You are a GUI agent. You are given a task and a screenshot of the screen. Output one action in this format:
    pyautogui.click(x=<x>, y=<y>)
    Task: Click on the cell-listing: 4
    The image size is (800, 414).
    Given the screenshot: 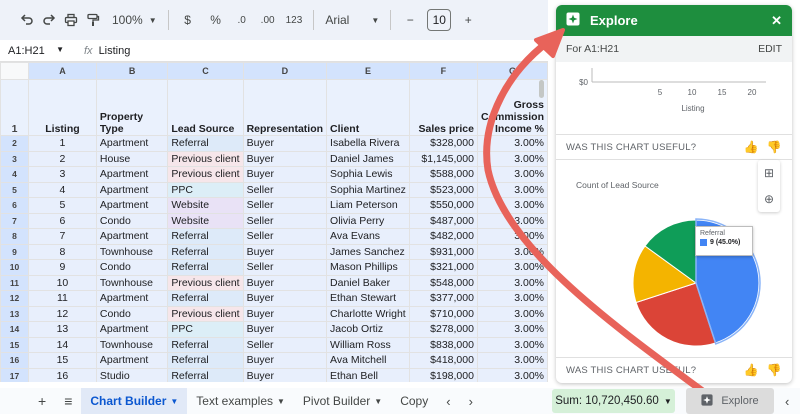 What is the action you would take?
    pyautogui.click(x=62, y=189)
    